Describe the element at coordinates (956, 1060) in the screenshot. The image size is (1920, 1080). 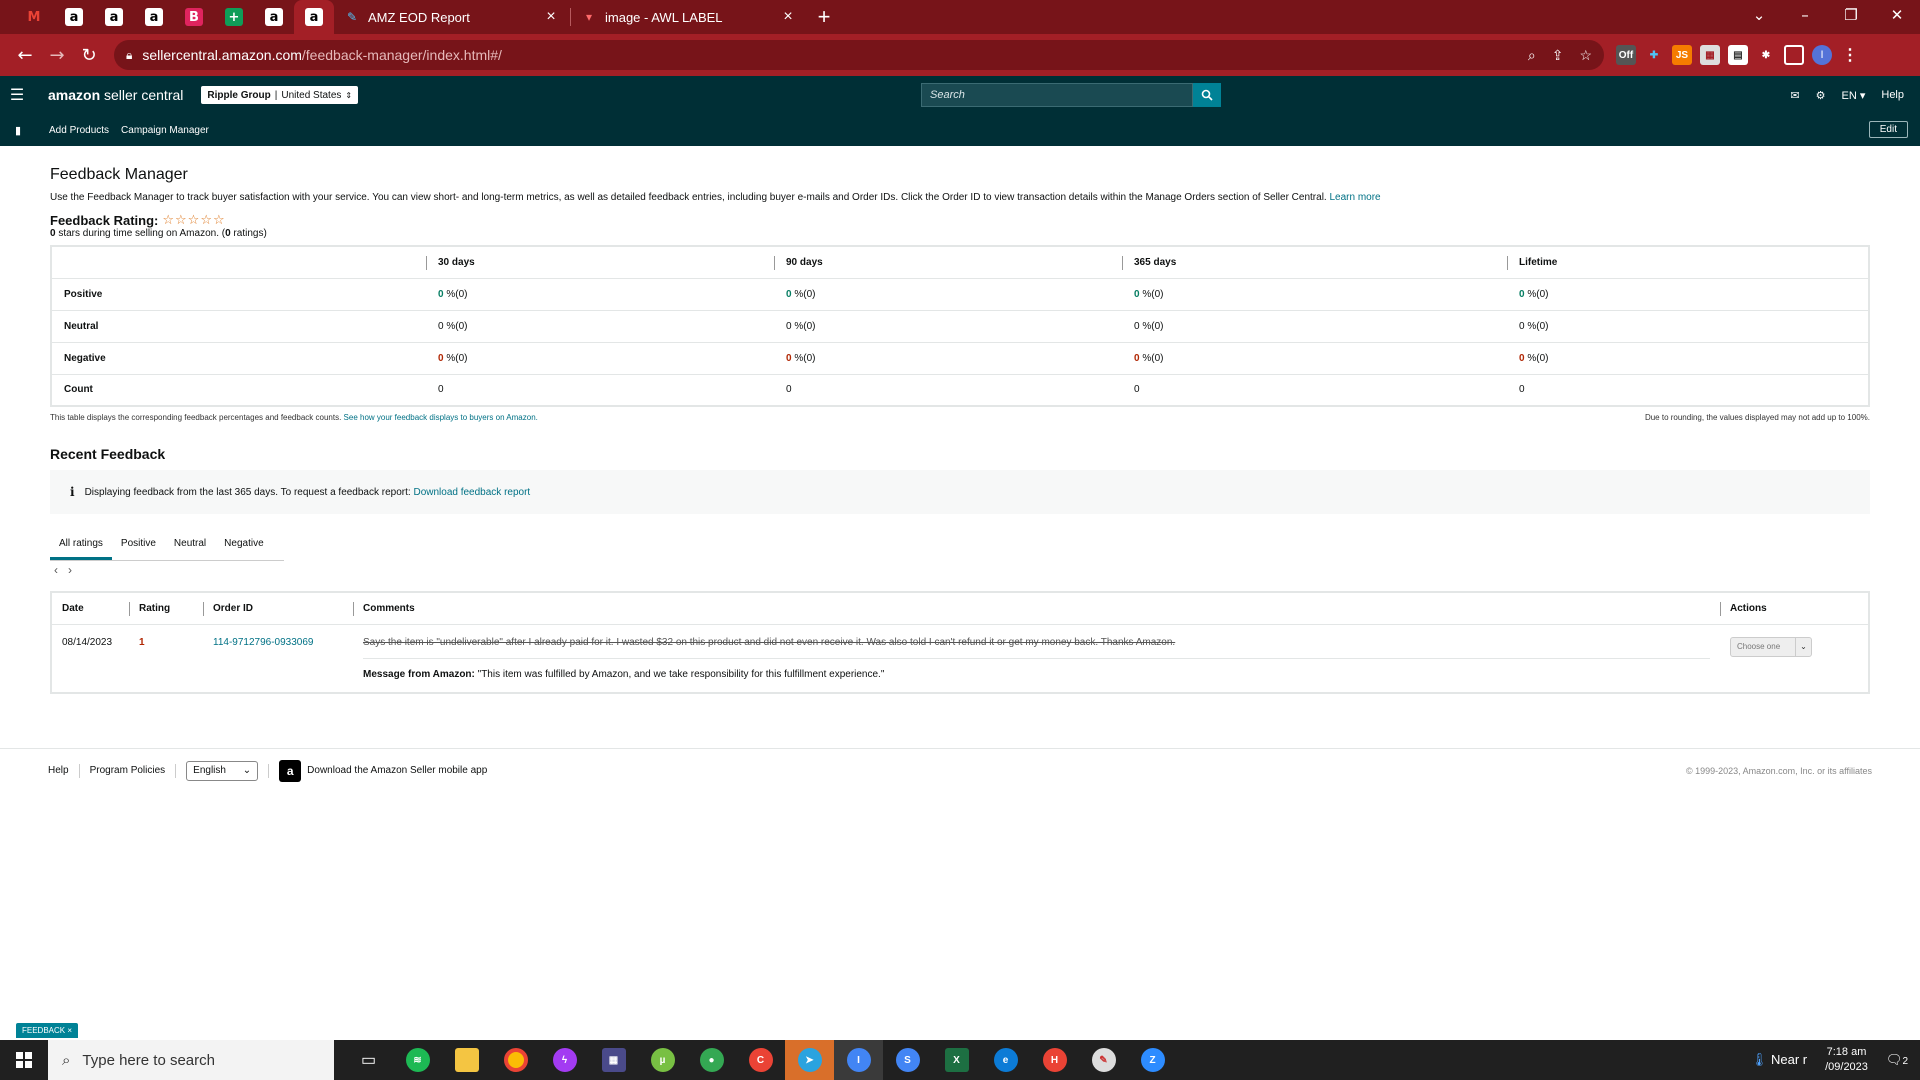
I see `excel-icon: X` at that location.